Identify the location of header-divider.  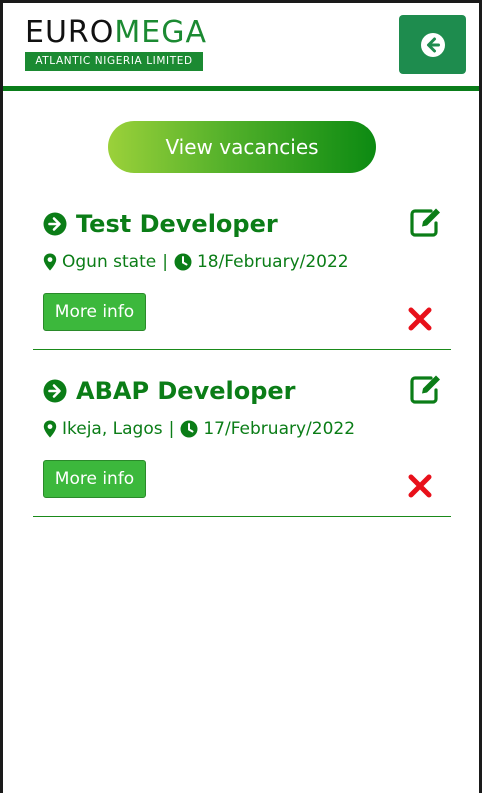
(241, 88).